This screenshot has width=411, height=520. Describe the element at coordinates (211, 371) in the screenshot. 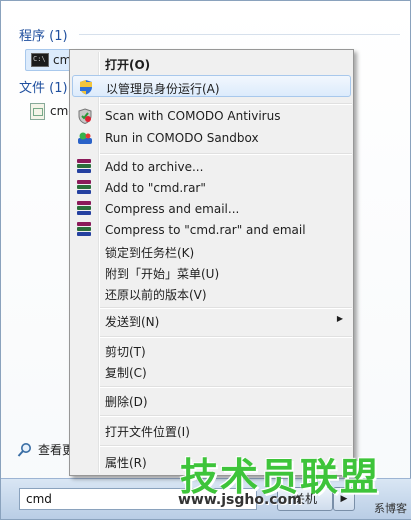

I see `menu-item-copy: 复制(C)` at that location.